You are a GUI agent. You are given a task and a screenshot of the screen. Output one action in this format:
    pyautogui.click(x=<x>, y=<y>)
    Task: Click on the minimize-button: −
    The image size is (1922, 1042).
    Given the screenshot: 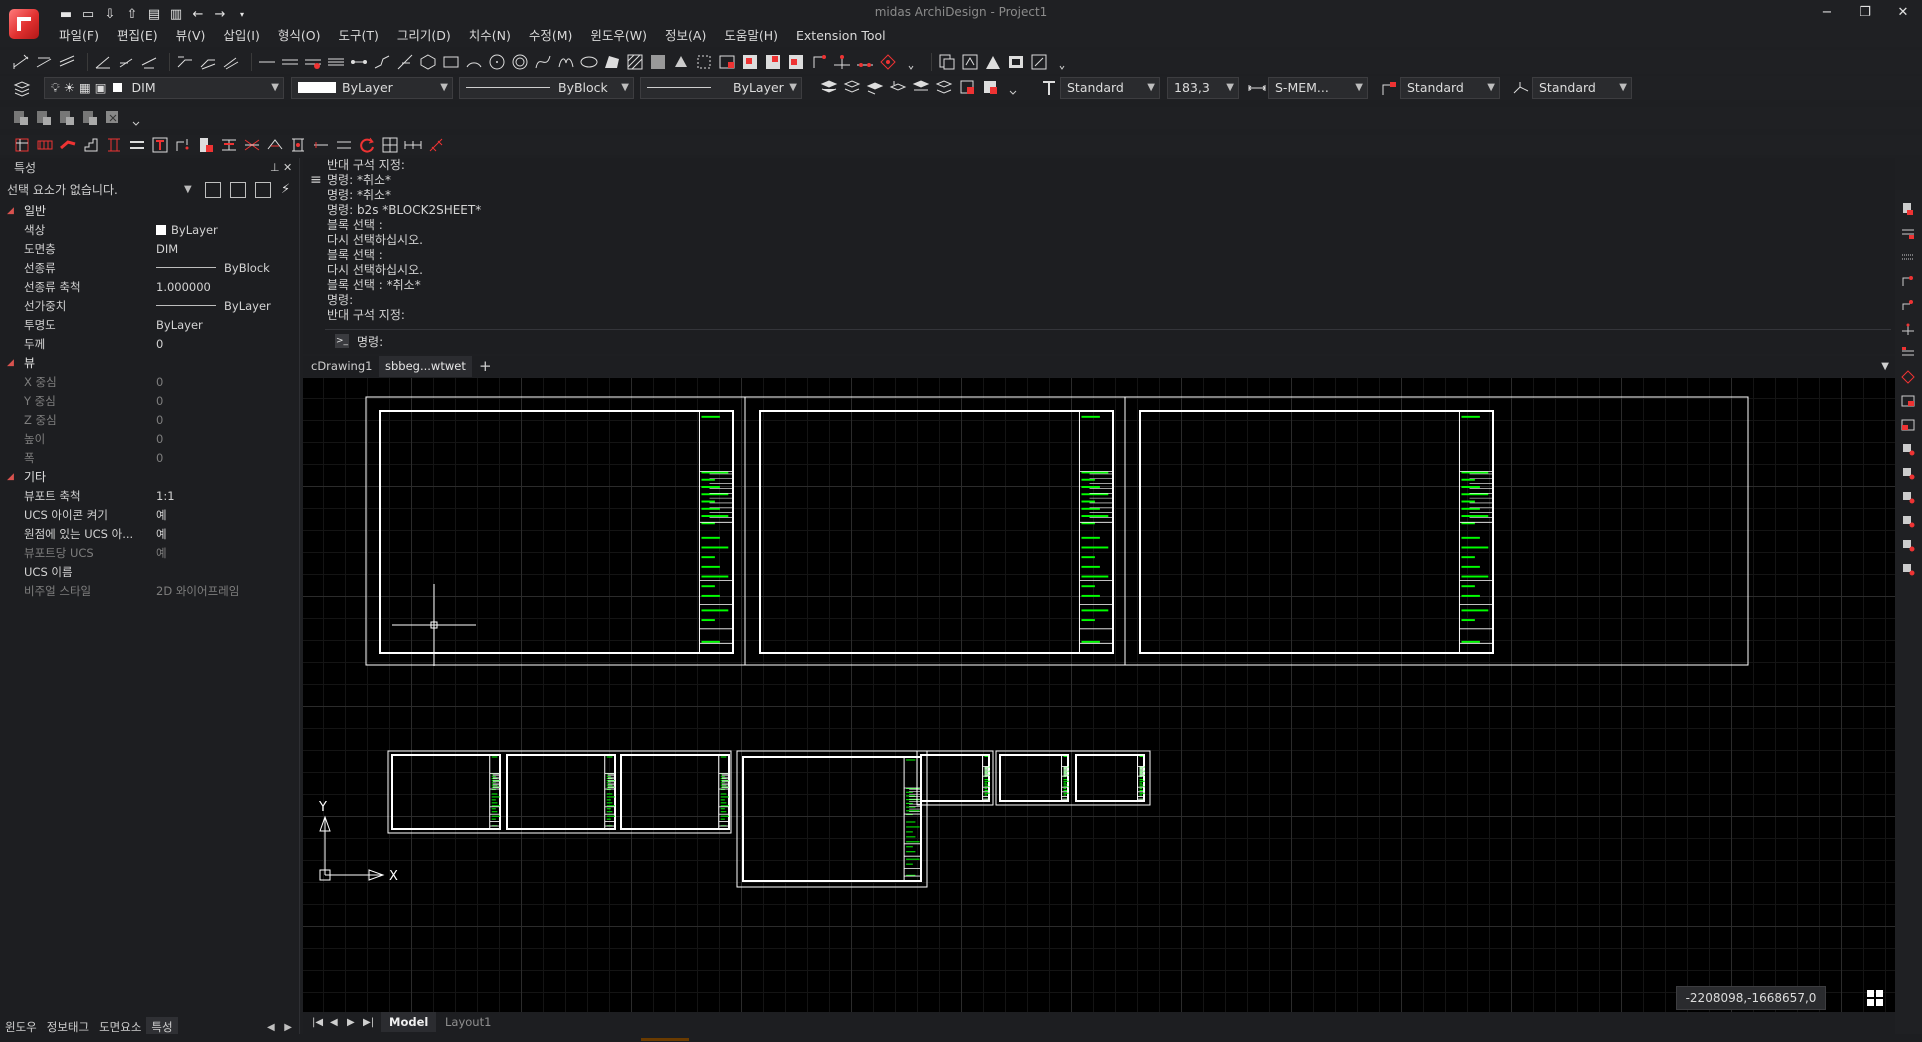 What is the action you would take?
    pyautogui.click(x=1827, y=13)
    